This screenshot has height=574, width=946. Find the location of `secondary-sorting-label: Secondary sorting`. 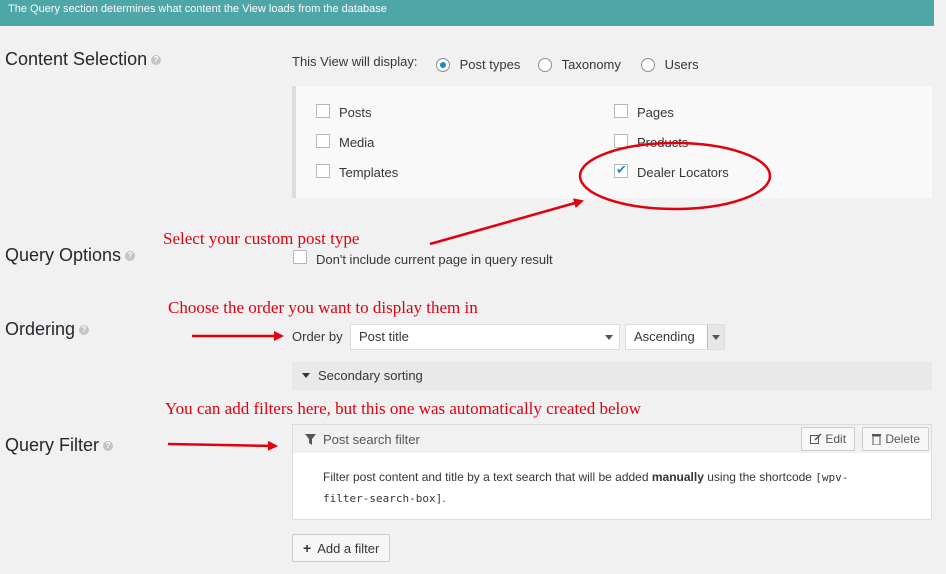

secondary-sorting-label: Secondary sorting is located at coordinates (370, 375).